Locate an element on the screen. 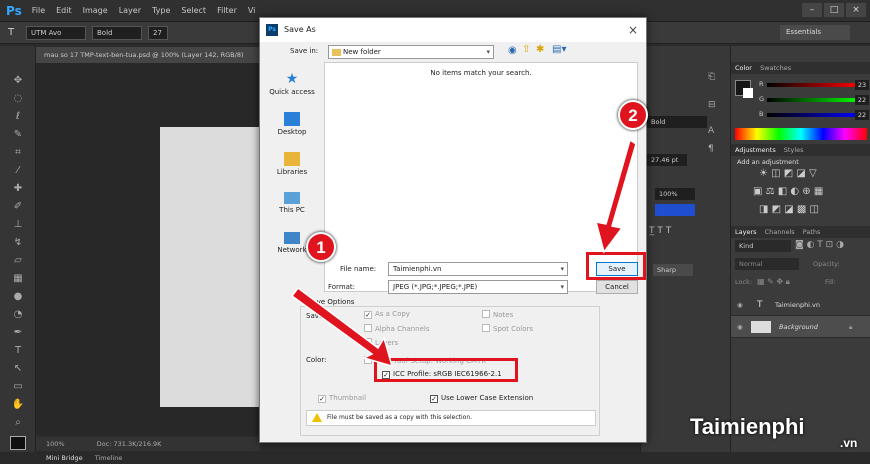 The width and height of the screenshot is (870, 464). arrow-to-icc-profile is located at coordinates (342, 327).